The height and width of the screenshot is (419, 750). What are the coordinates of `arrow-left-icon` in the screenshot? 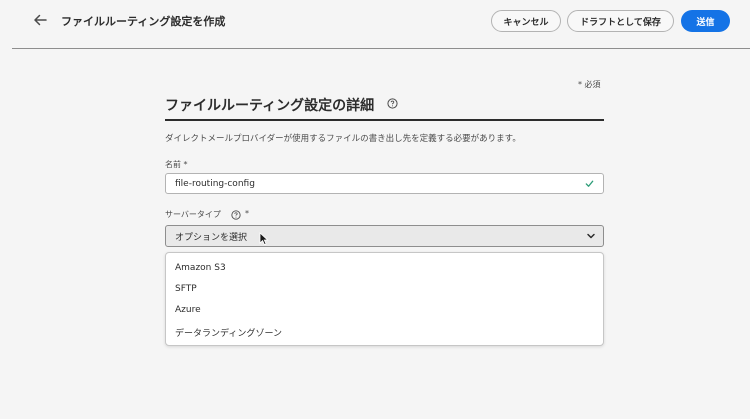 It's located at (40, 20).